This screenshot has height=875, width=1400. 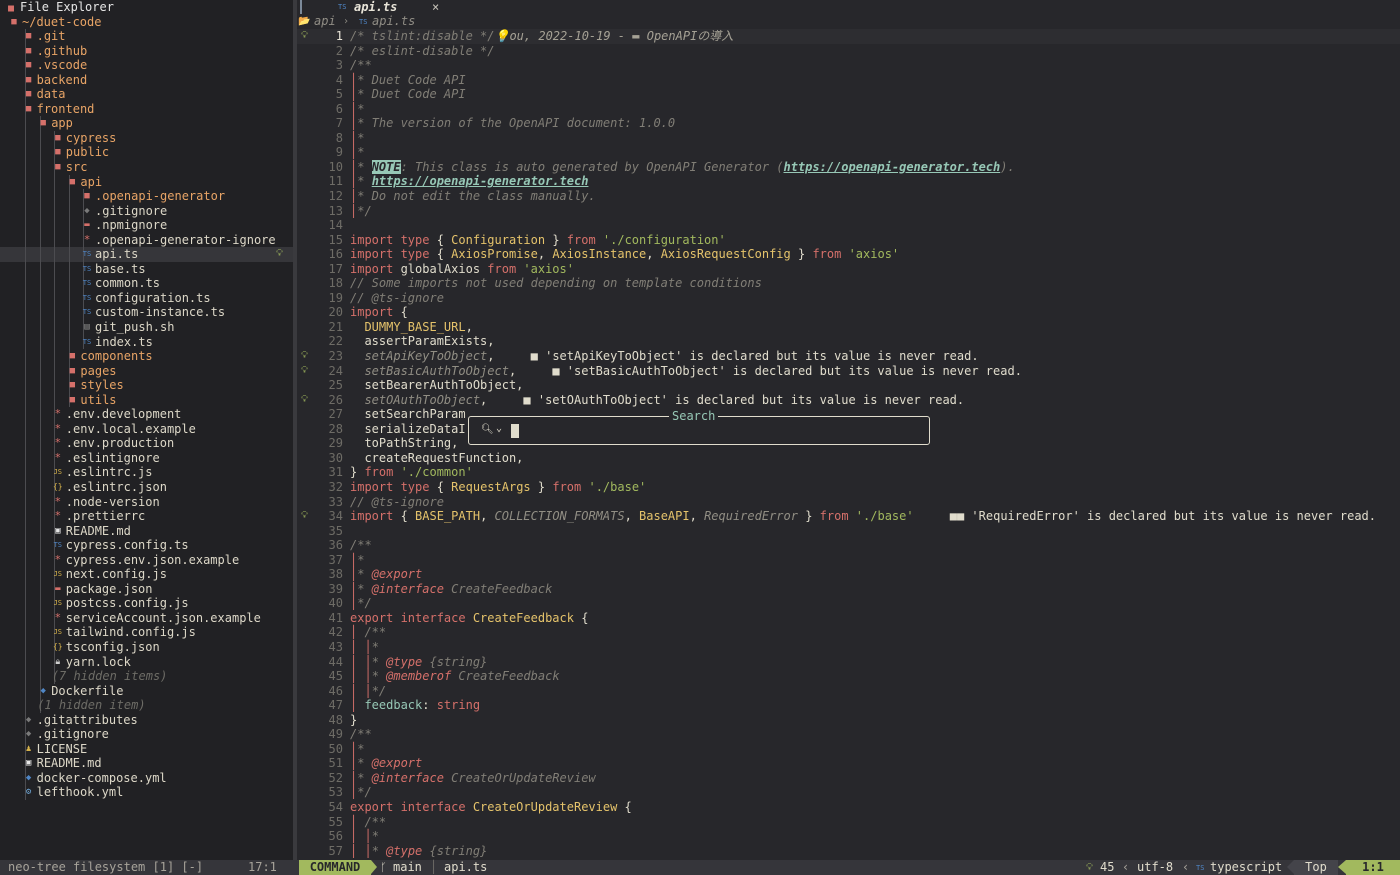 What do you see at coordinates (146, 51) in the screenshot?
I see `tree-folder: ■ .github` at bounding box center [146, 51].